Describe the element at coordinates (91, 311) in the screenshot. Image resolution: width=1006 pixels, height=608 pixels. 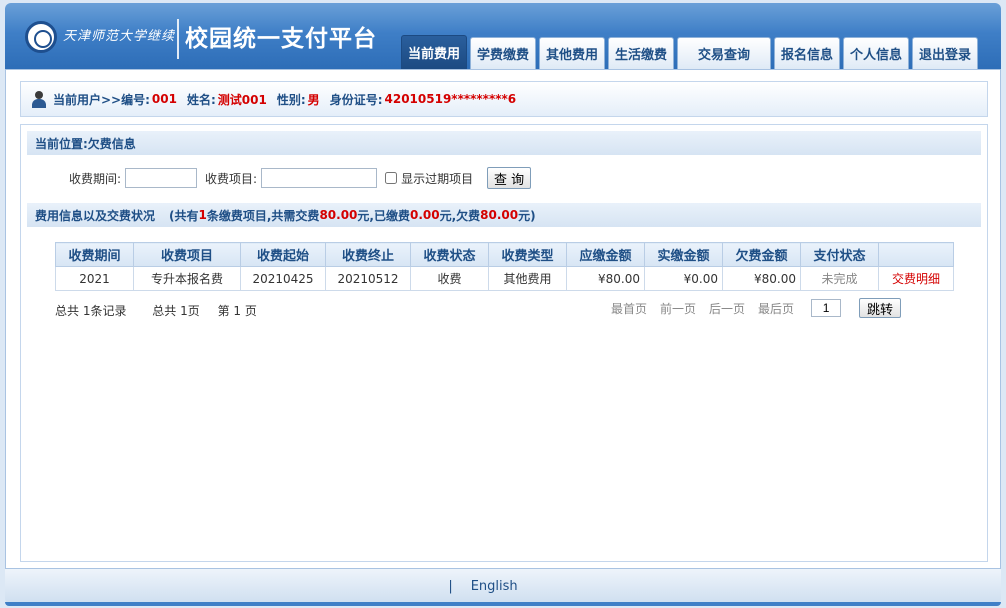
I see `total-records: 总共 1条记录` at that location.